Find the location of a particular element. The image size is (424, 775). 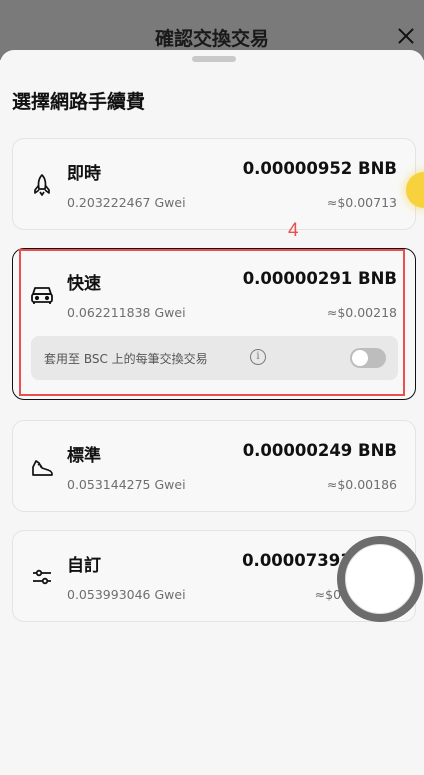

option-amount: 0.00000952 BNB is located at coordinates (319, 168).